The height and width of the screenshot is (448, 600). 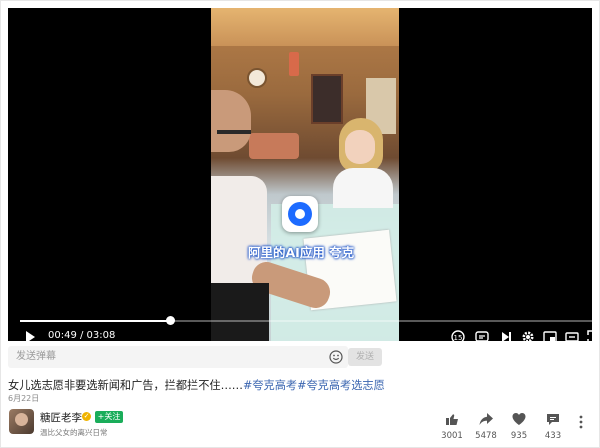 What do you see at coordinates (506, 335) in the screenshot?
I see `next-icon` at bounding box center [506, 335].